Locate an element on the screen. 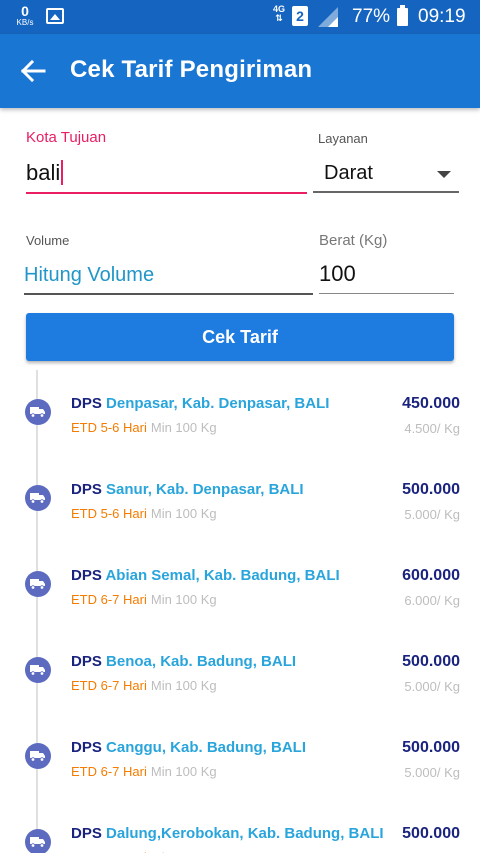 The image size is (480, 853). battery-percent: 77% is located at coordinates (371, 16).